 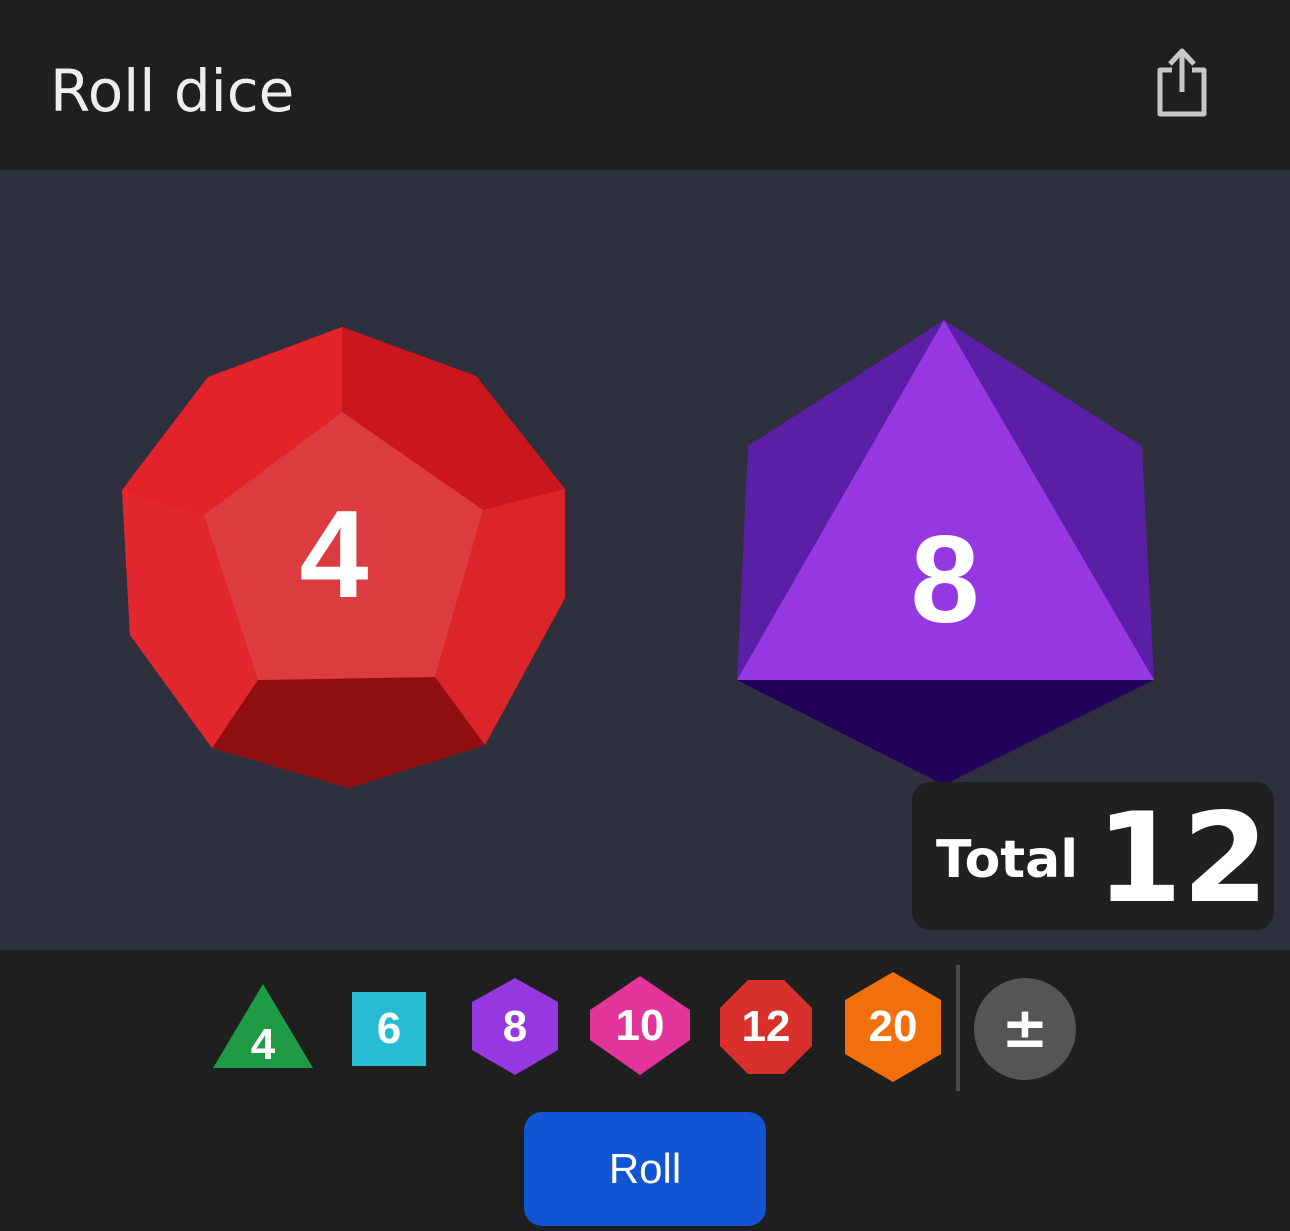 I want to click on d10-button: 10, so click(x=640, y=1026).